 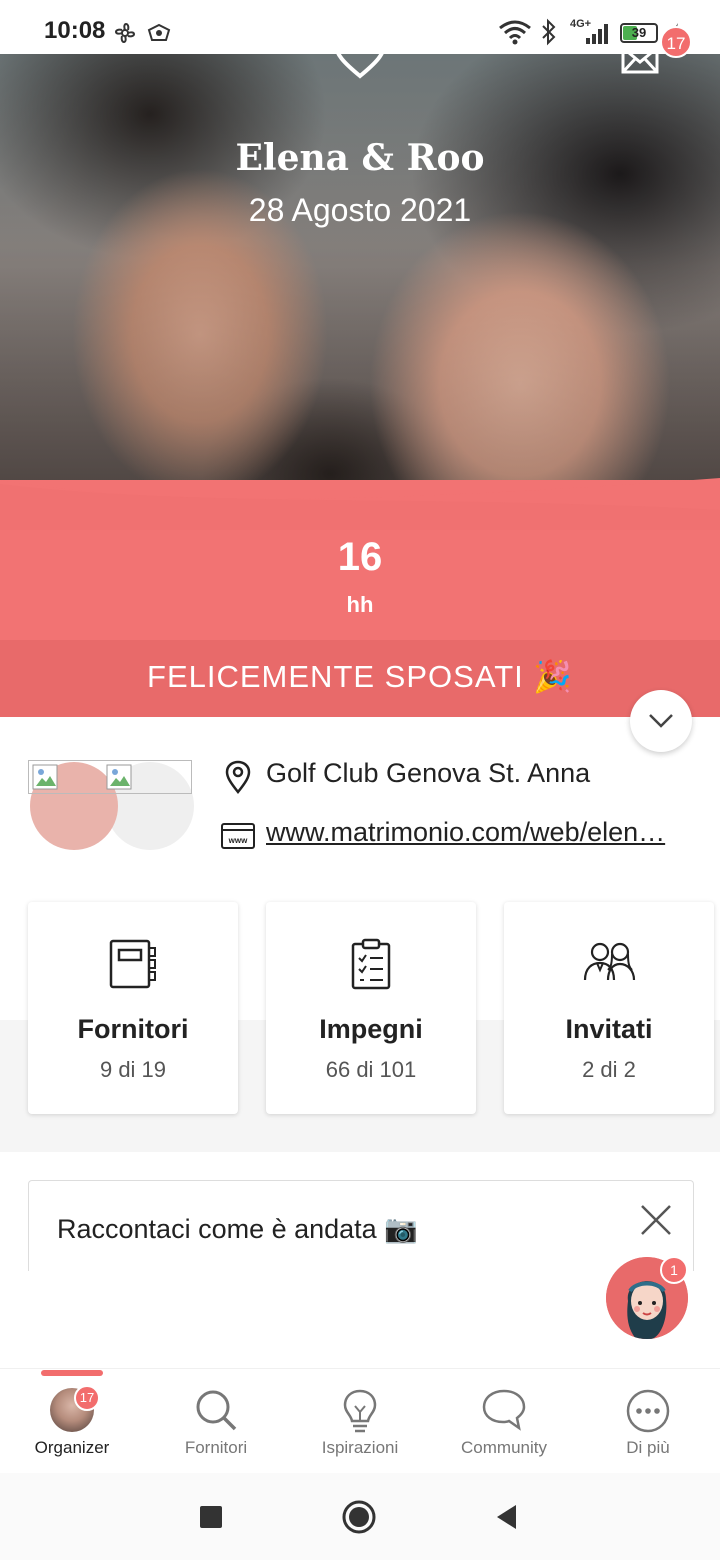 I want to click on wifi-icon, so click(x=515, y=32).